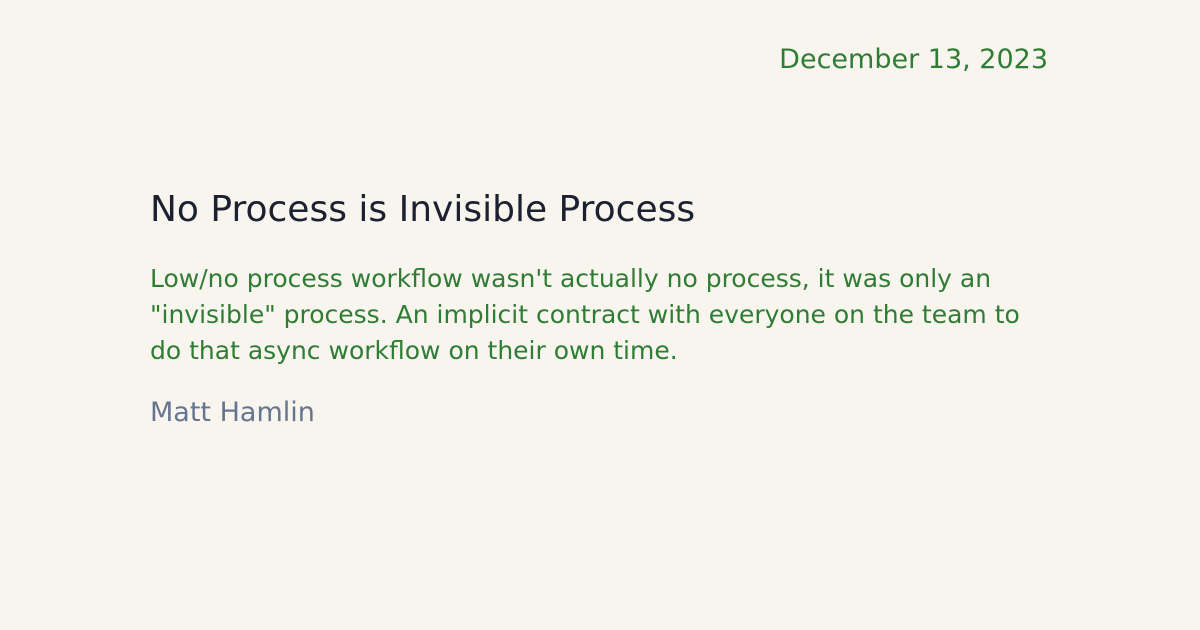 The width and height of the screenshot is (1200, 630). Describe the element at coordinates (232, 412) in the screenshot. I see `post-author: Matt Hamlin` at that location.